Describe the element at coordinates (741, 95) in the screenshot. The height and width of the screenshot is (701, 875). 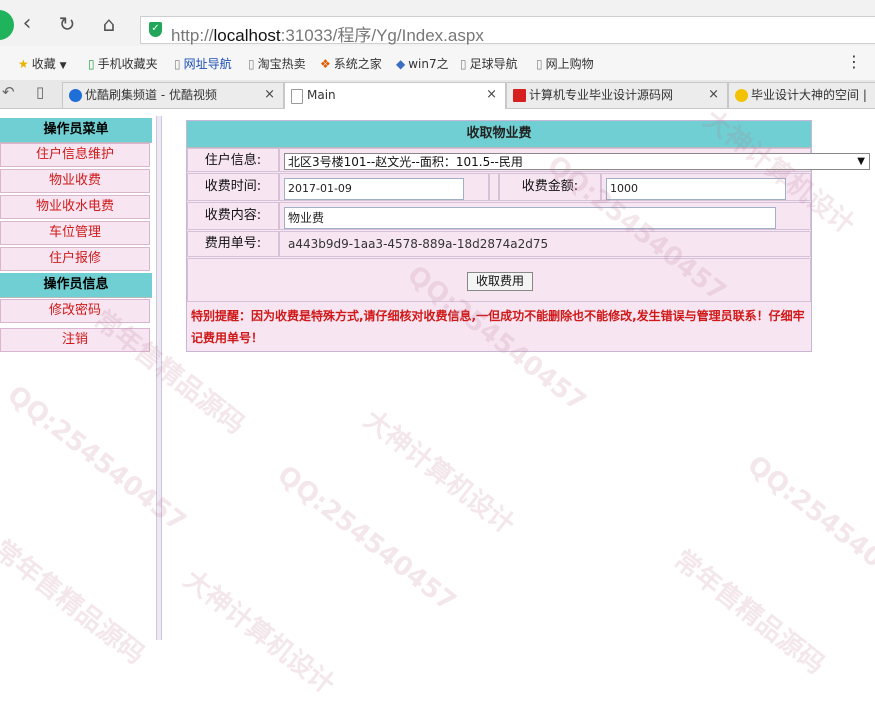
I see `star-icon` at that location.